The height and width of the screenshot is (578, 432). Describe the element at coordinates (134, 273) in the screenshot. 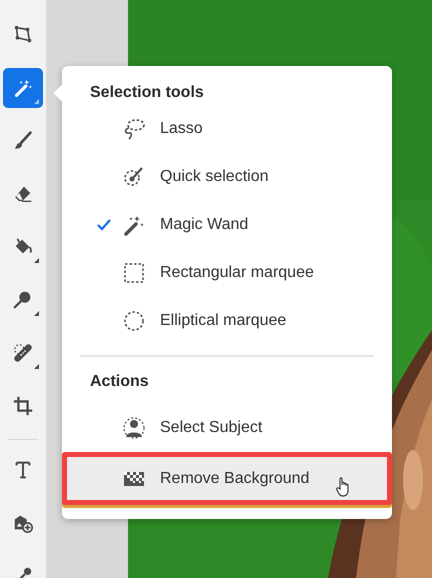

I see `dashed-square-icon` at that location.